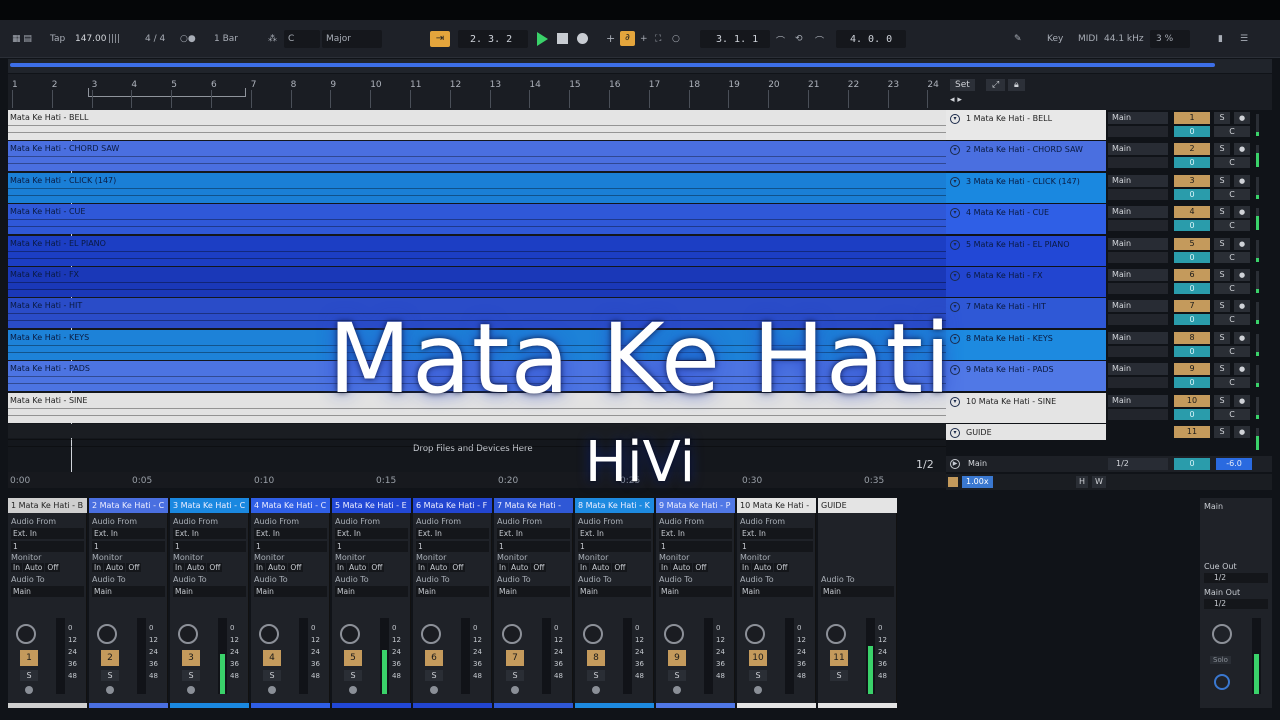  What do you see at coordinates (1236, 604) in the screenshot?
I see `main-out-select: 1/2` at bounding box center [1236, 604].